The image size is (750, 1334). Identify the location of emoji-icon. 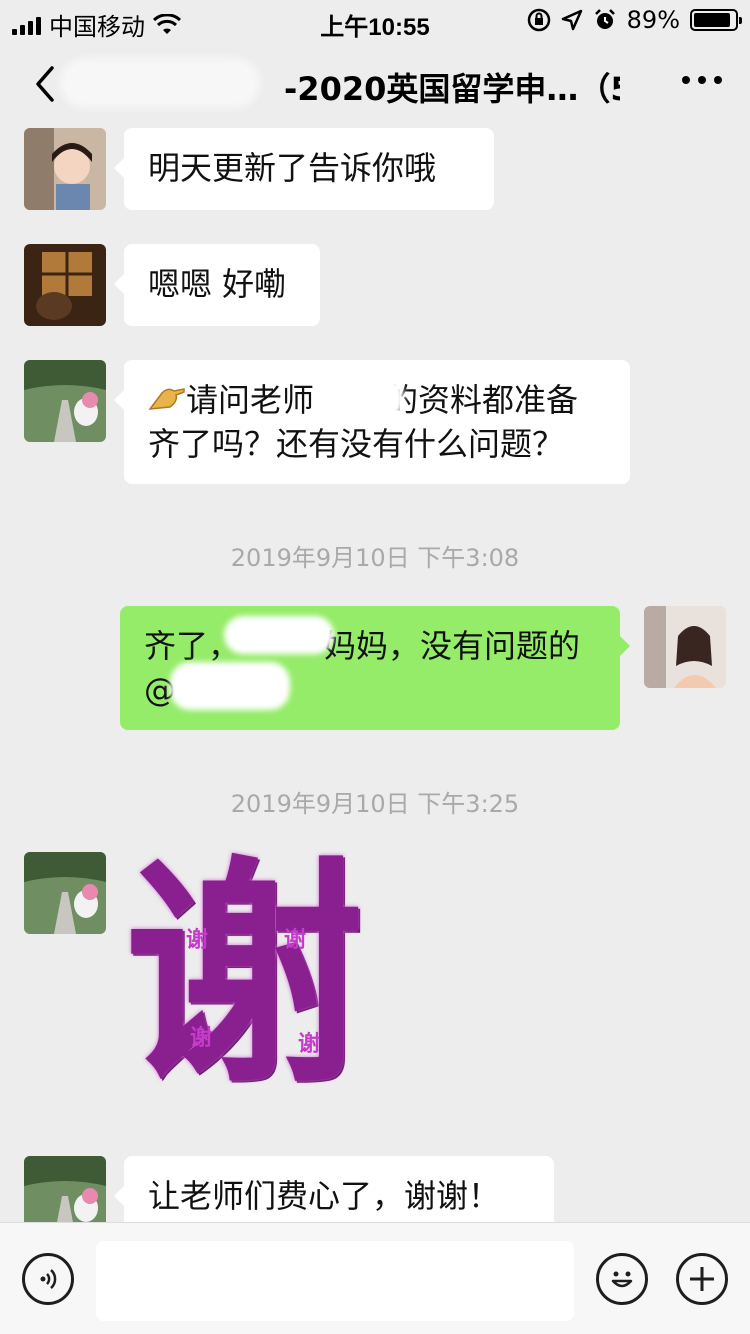
(622, 1279).